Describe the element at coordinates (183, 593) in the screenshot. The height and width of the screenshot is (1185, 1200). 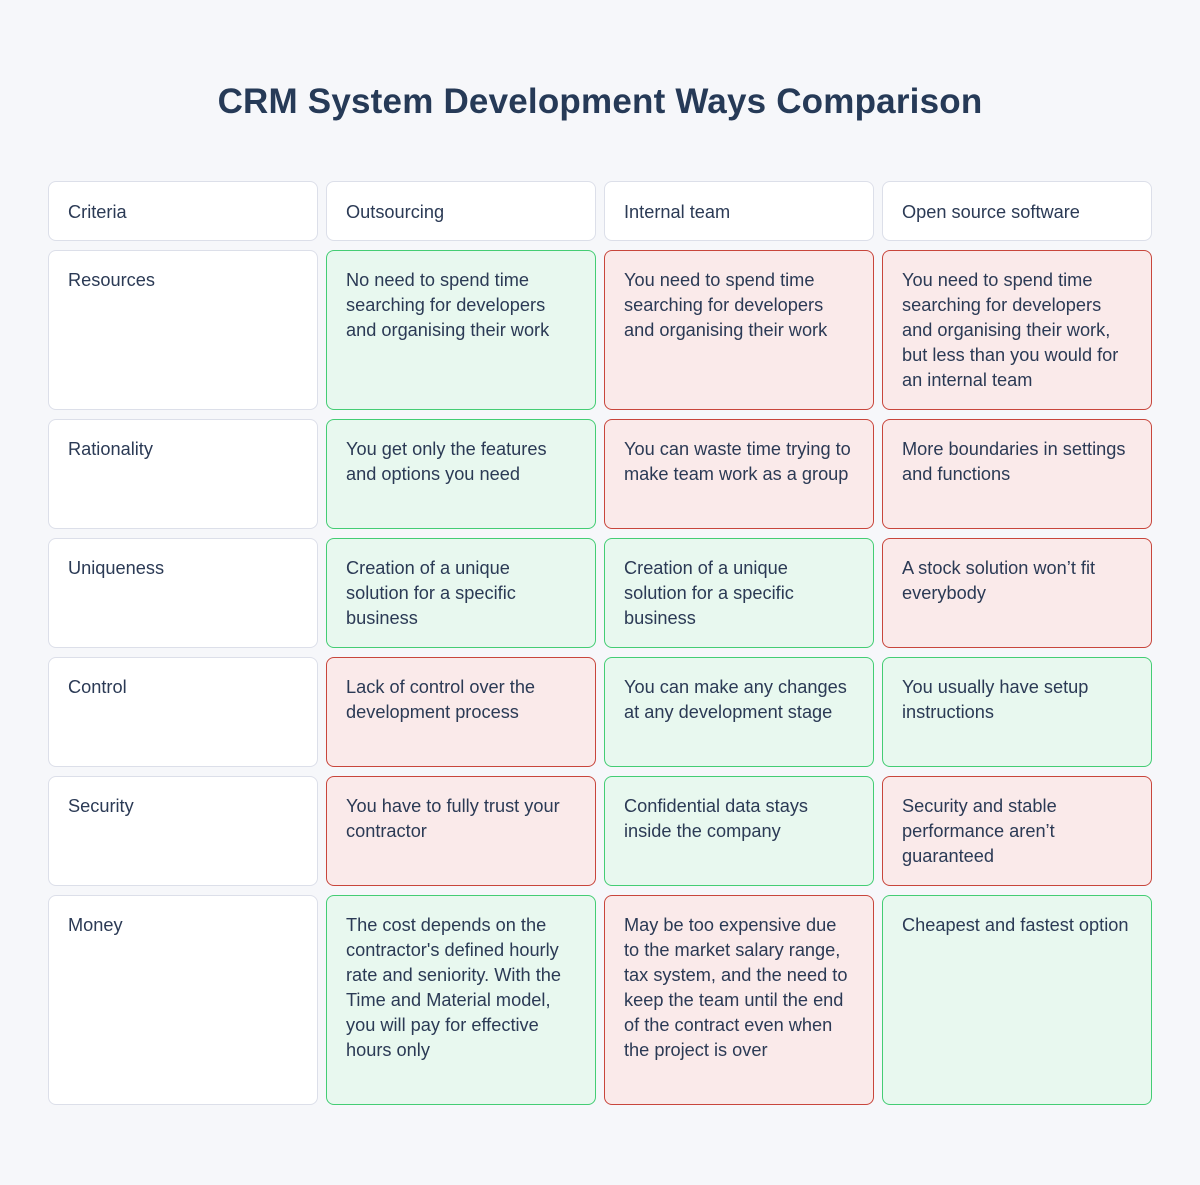
I see `criterion-uniqueness: Uniqueness` at that location.